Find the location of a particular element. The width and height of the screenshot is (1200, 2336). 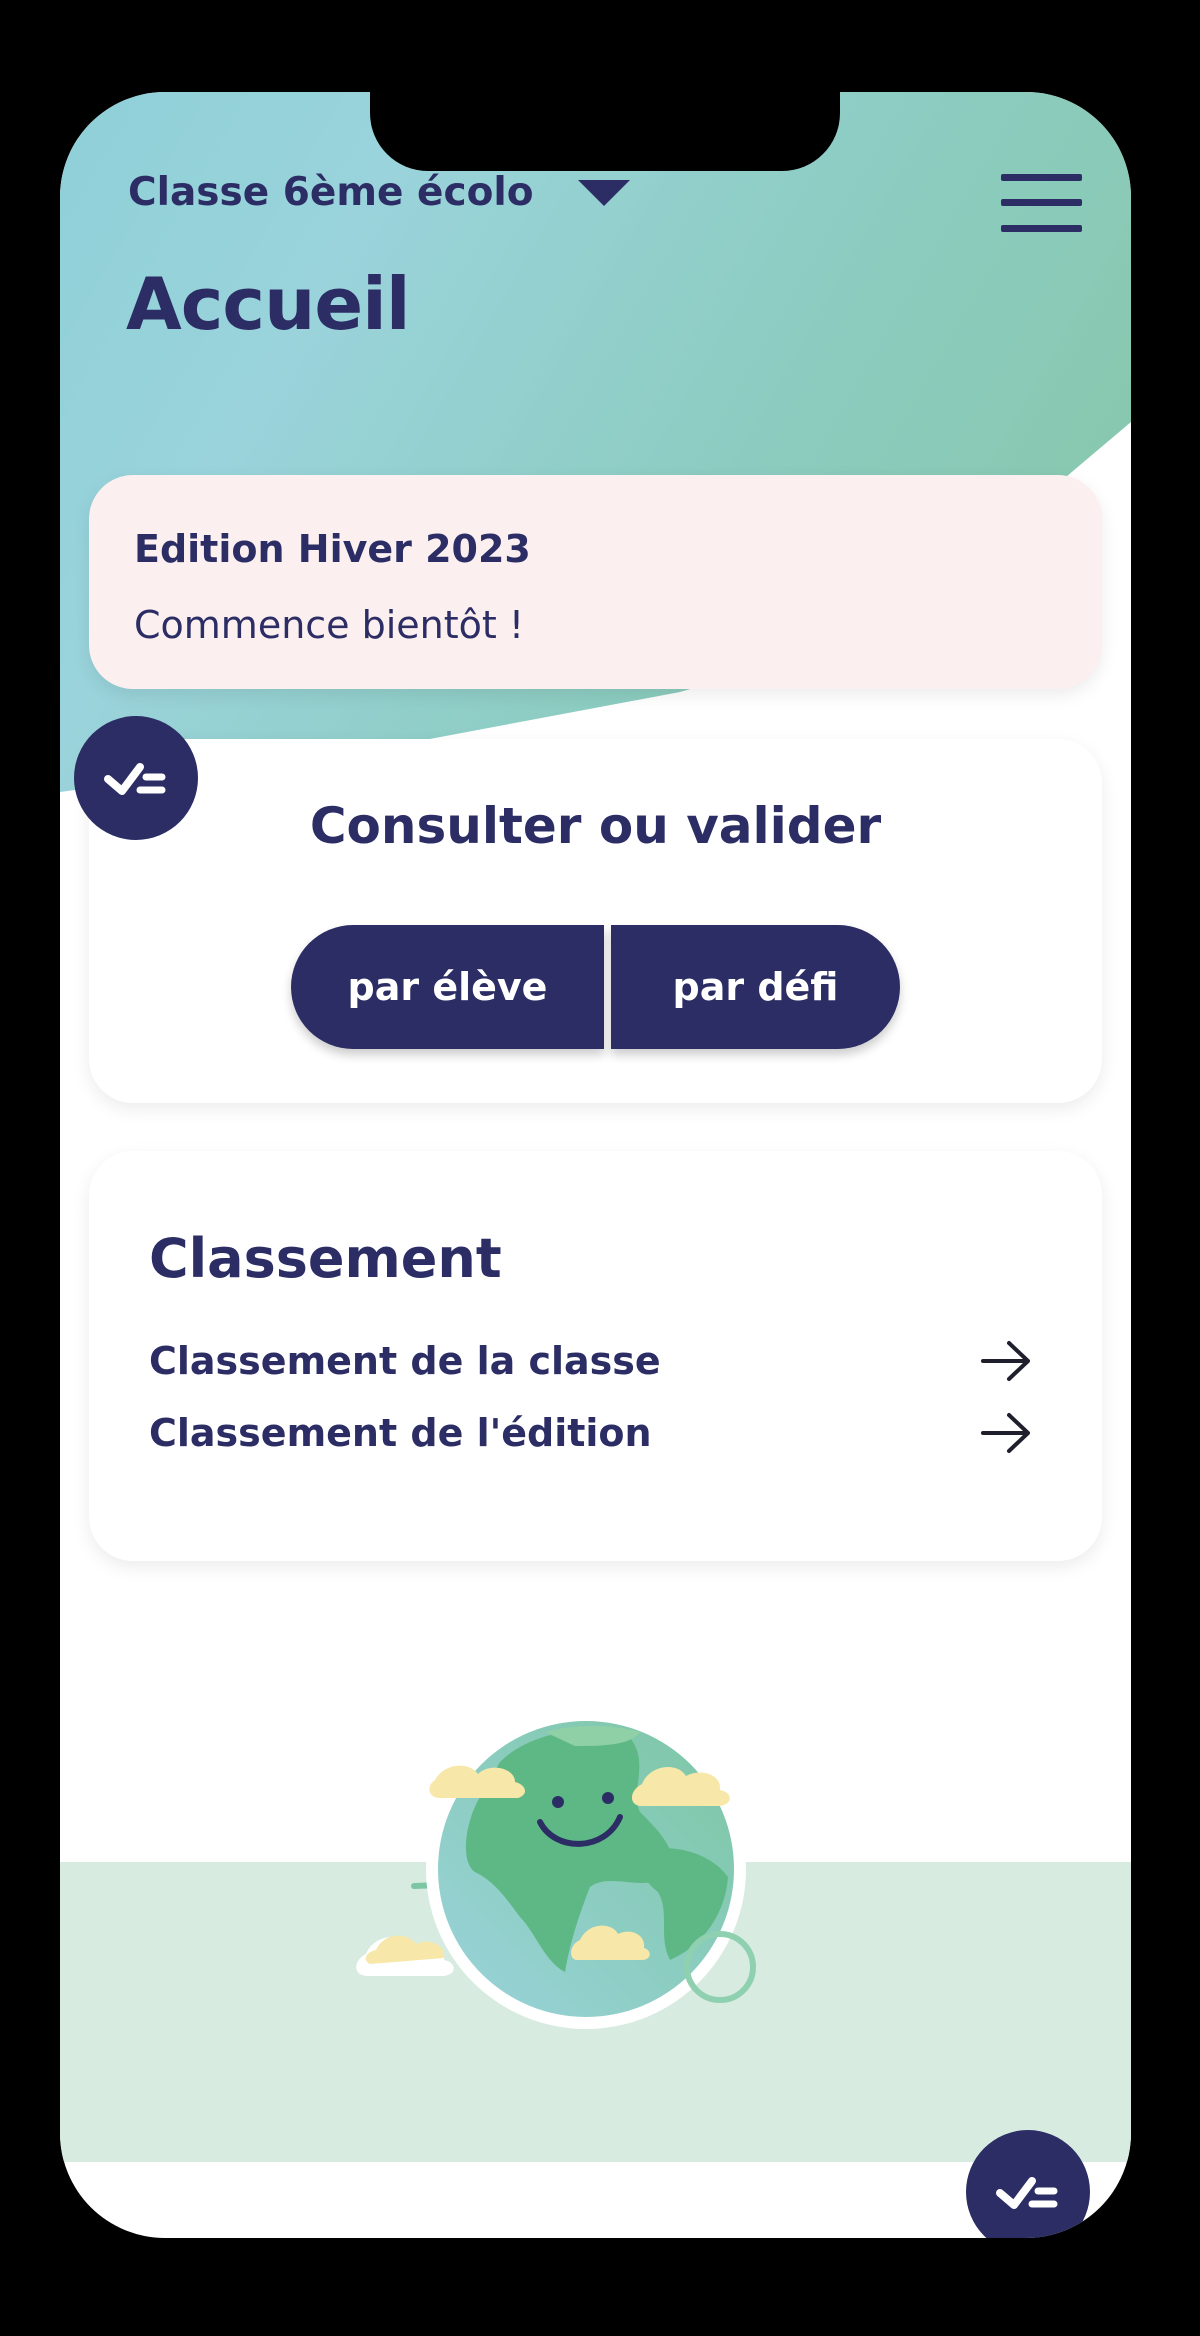

class-selector: Classe 6ème écolo is located at coordinates (379, 192).